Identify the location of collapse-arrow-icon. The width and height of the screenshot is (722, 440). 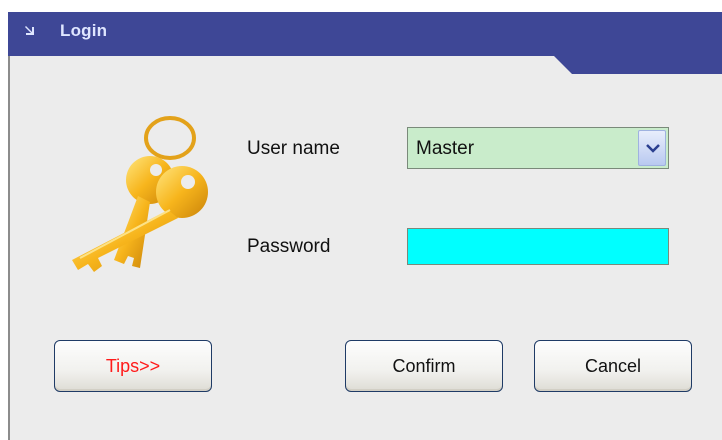
(32, 31).